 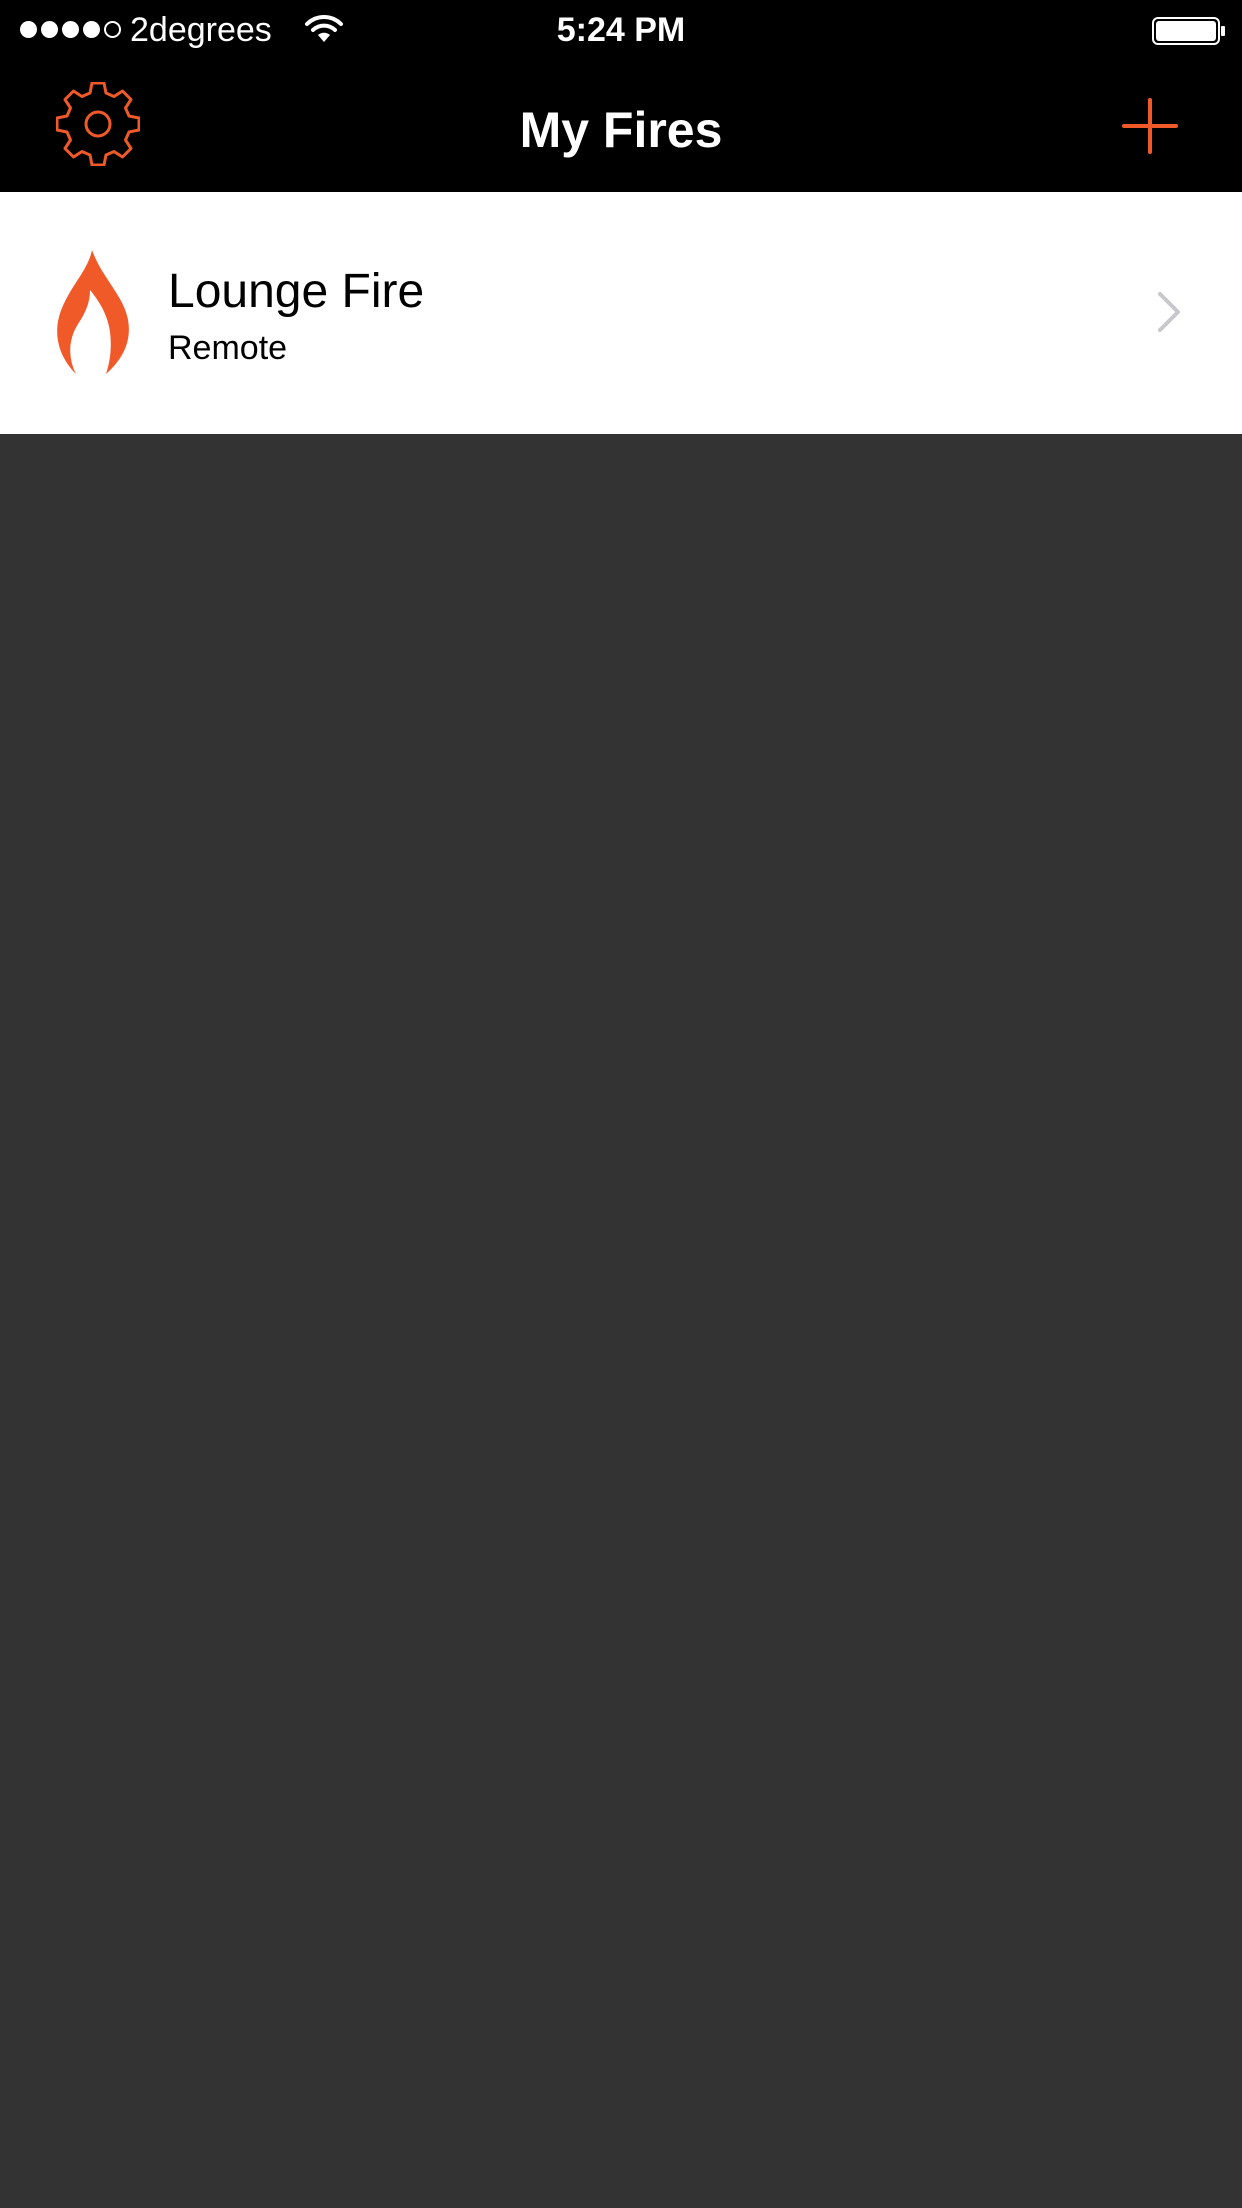 What do you see at coordinates (93, 312) in the screenshot?
I see `flame-icon` at bounding box center [93, 312].